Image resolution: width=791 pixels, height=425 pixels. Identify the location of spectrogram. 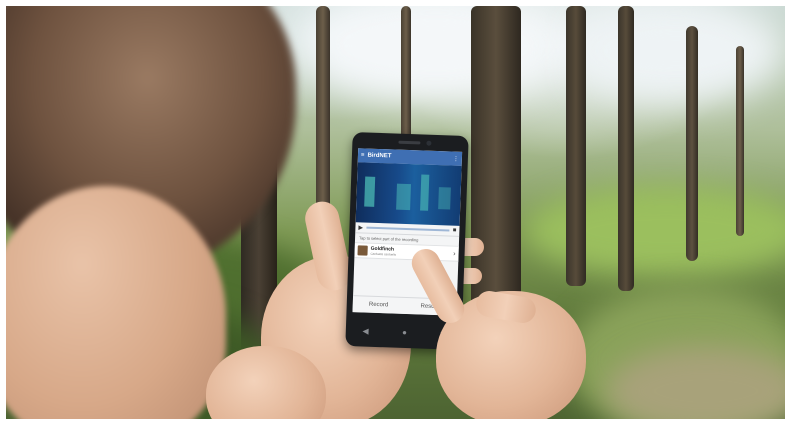
(408, 194).